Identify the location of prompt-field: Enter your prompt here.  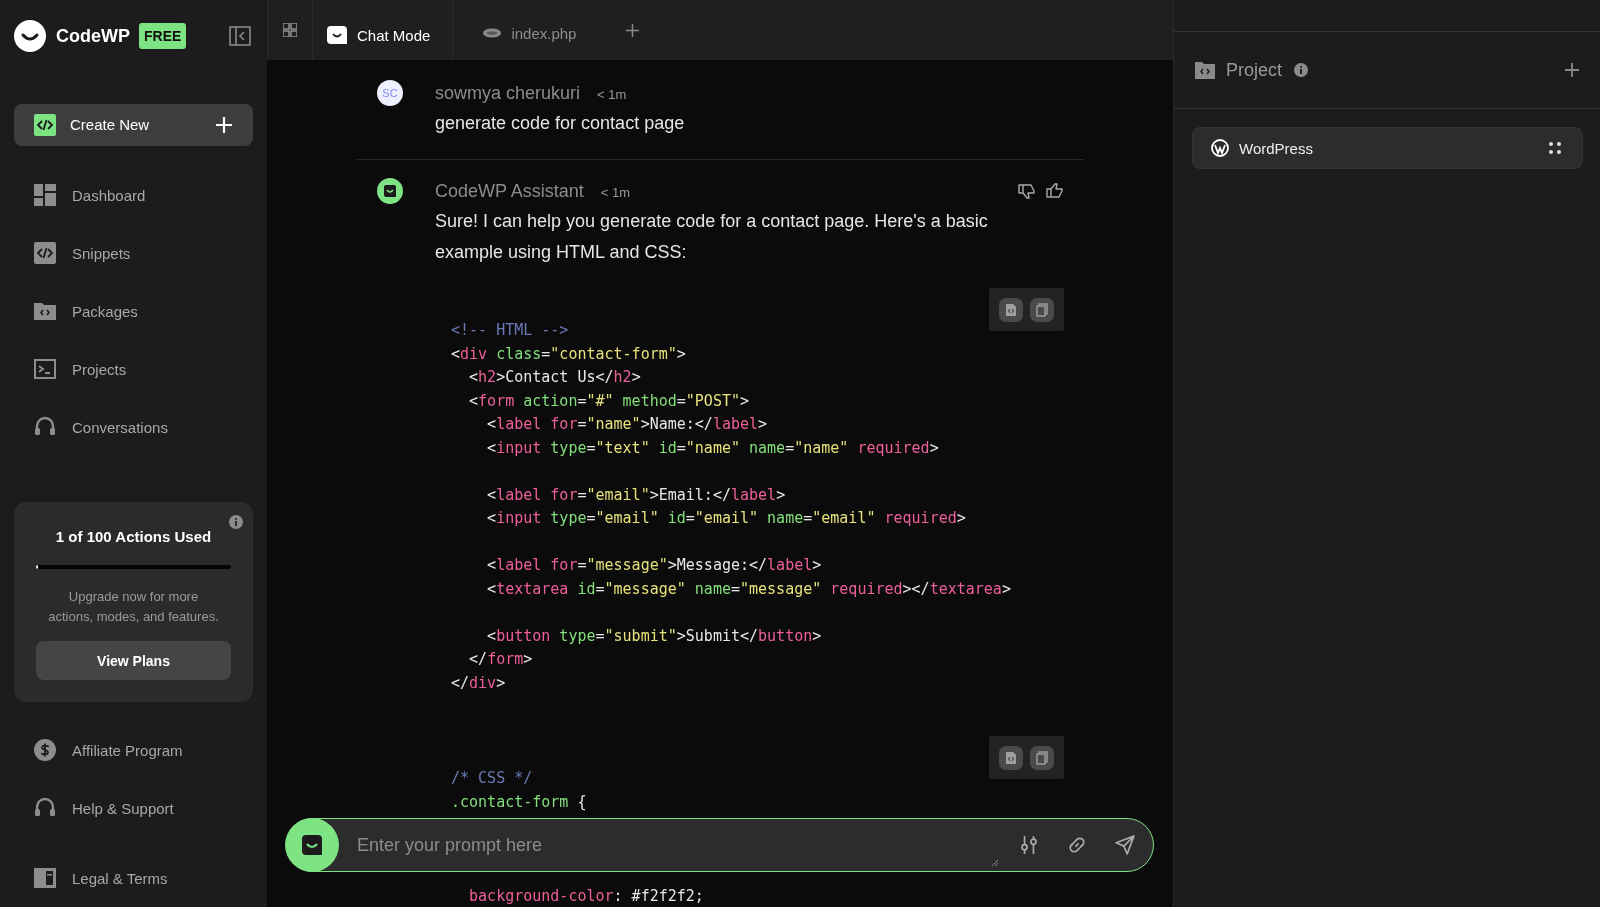
(720, 845).